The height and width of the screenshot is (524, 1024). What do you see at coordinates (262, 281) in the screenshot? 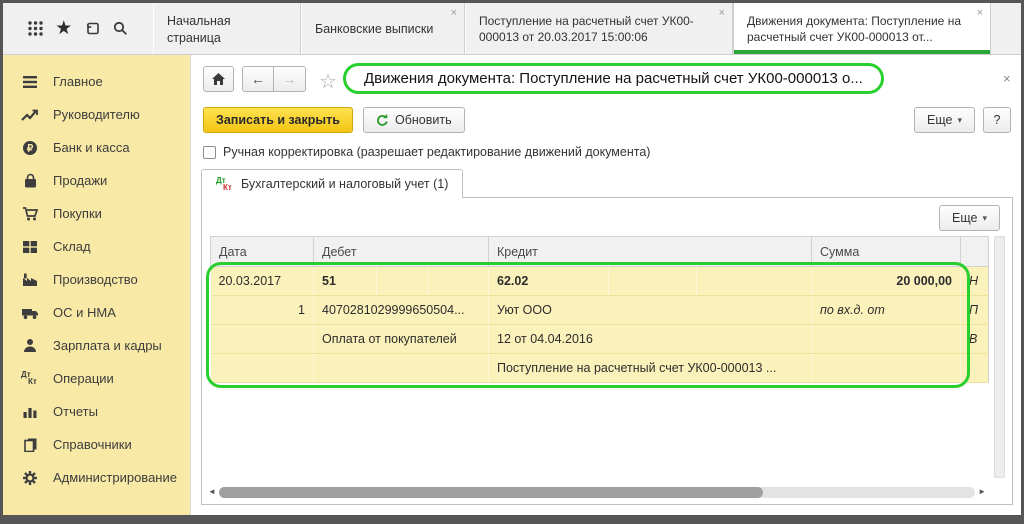
I see `cell-date-current: 20.03.2017` at bounding box center [262, 281].